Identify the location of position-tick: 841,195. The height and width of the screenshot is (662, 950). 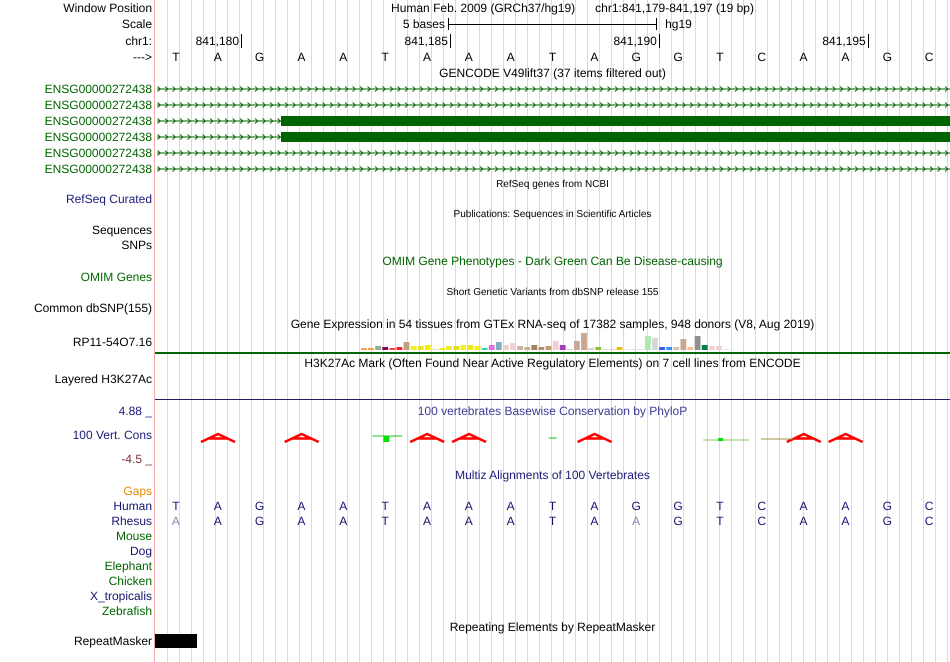
(845, 41).